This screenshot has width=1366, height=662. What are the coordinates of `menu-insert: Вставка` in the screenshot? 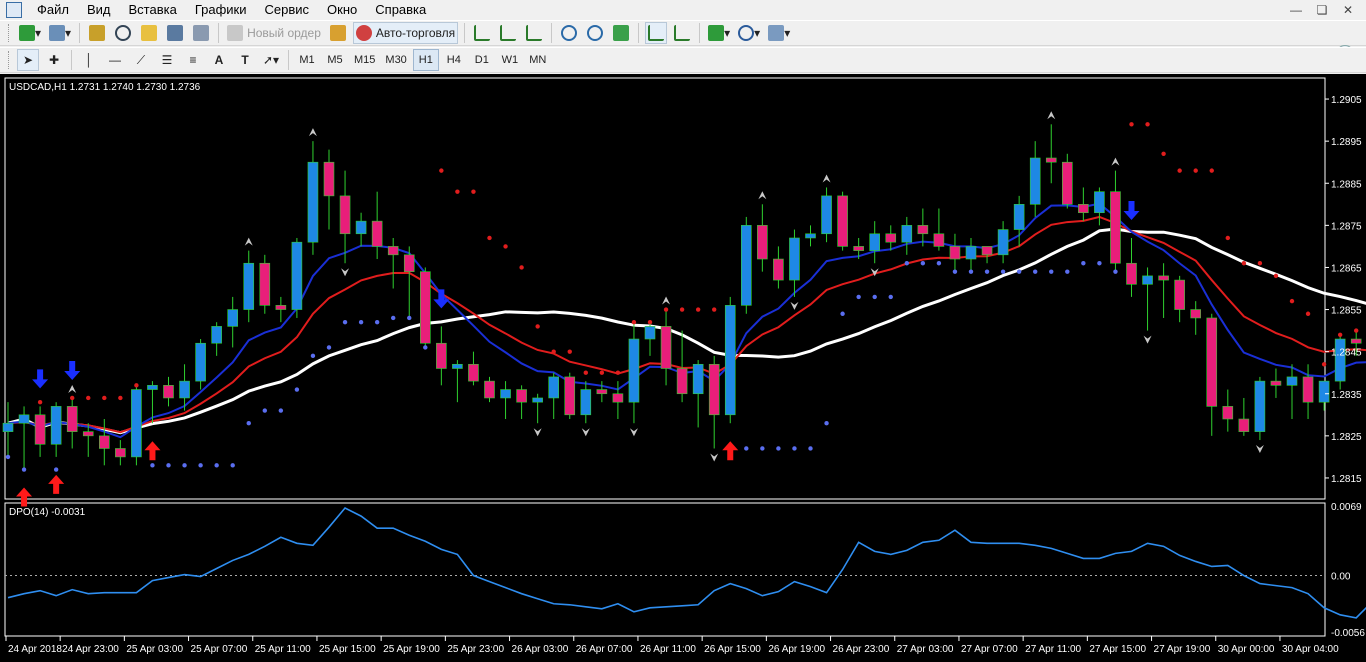 It's located at (153, 10).